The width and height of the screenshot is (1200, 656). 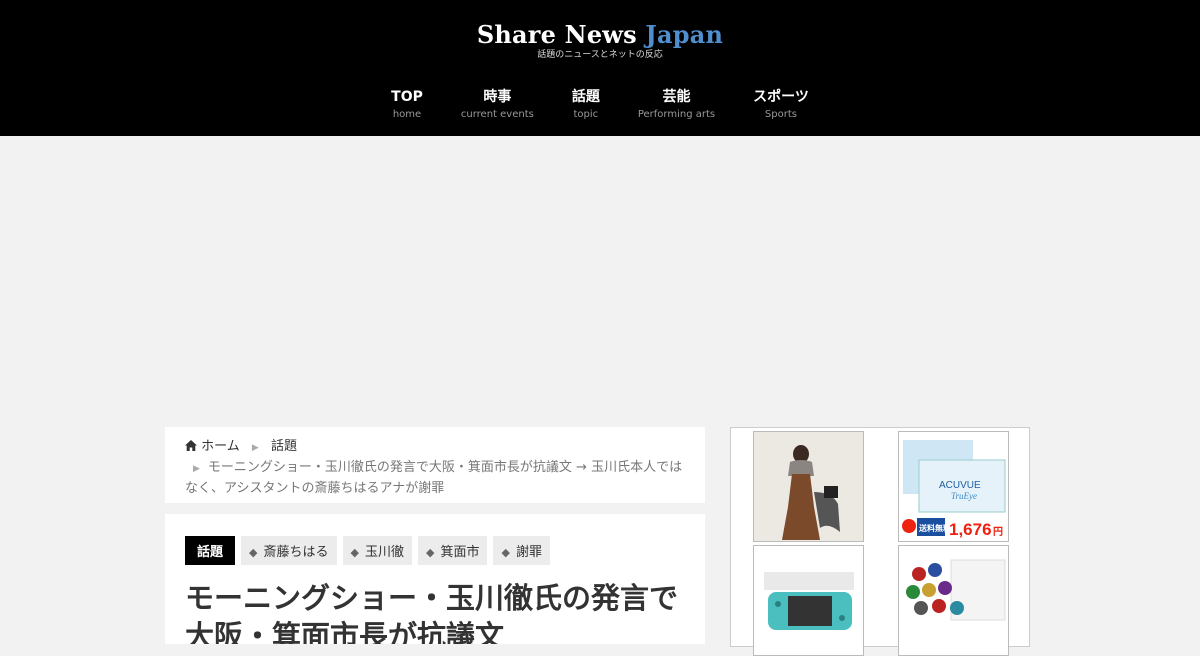 What do you see at coordinates (284, 446) in the screenshot?
I see `breadcrumb-category-link: 話題` at bounding box center [284, 446].